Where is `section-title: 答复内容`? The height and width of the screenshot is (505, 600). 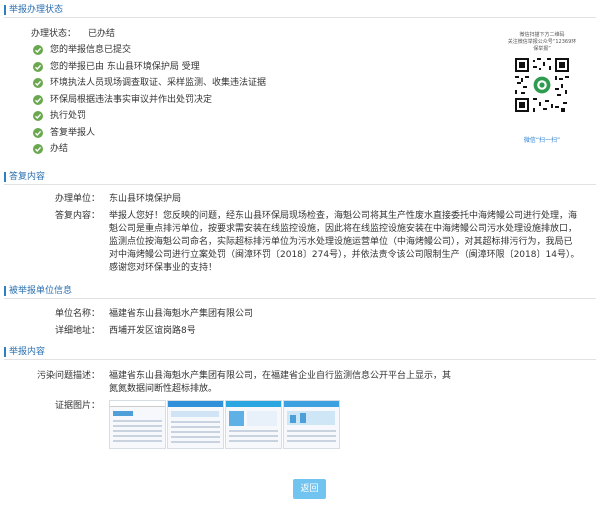 section-title: 答复内容 is located at coordinates (27, 177).